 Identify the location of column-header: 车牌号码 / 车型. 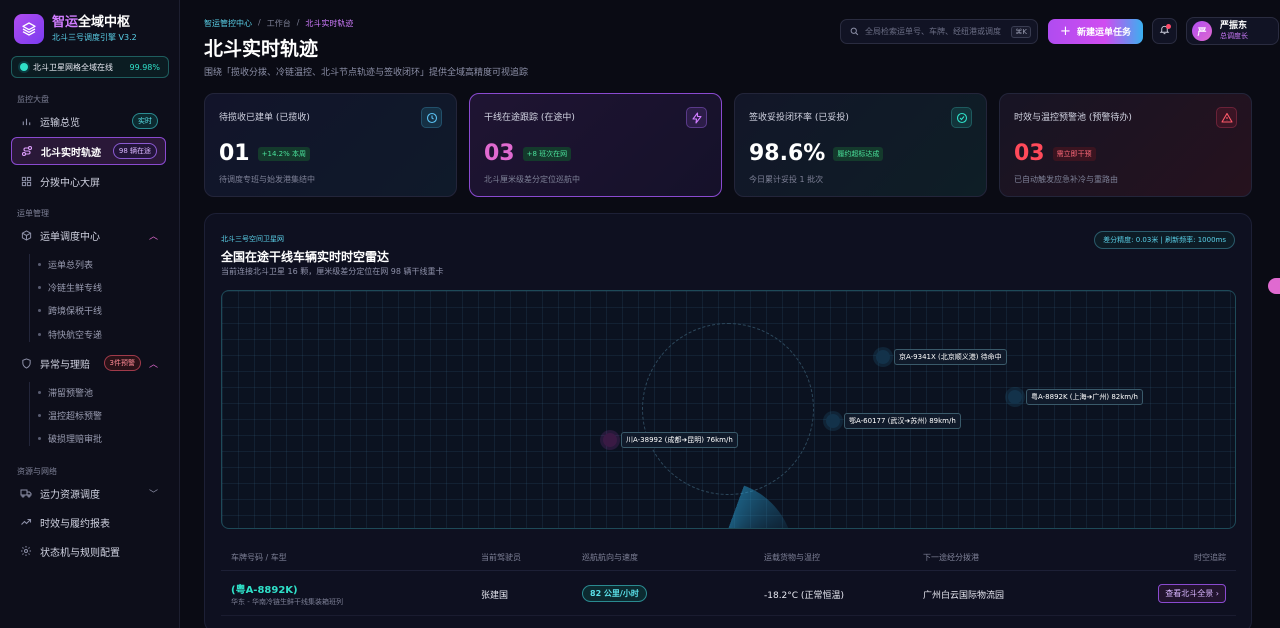
(259, 557).